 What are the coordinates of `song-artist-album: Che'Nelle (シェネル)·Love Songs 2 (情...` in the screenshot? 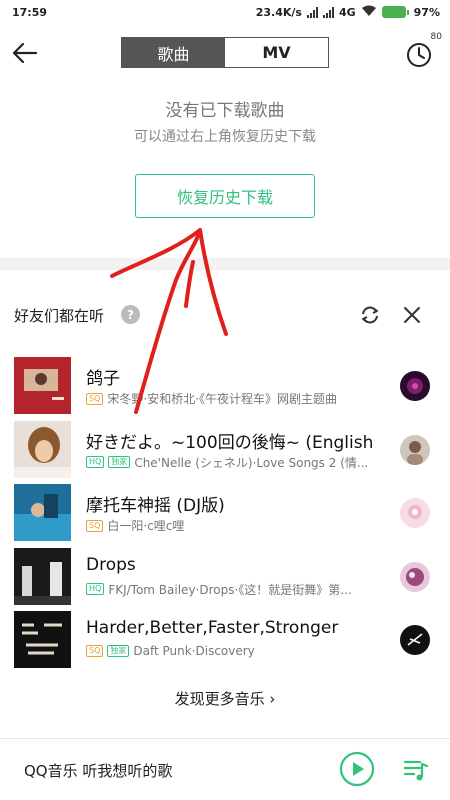 It's located at (251, 462).